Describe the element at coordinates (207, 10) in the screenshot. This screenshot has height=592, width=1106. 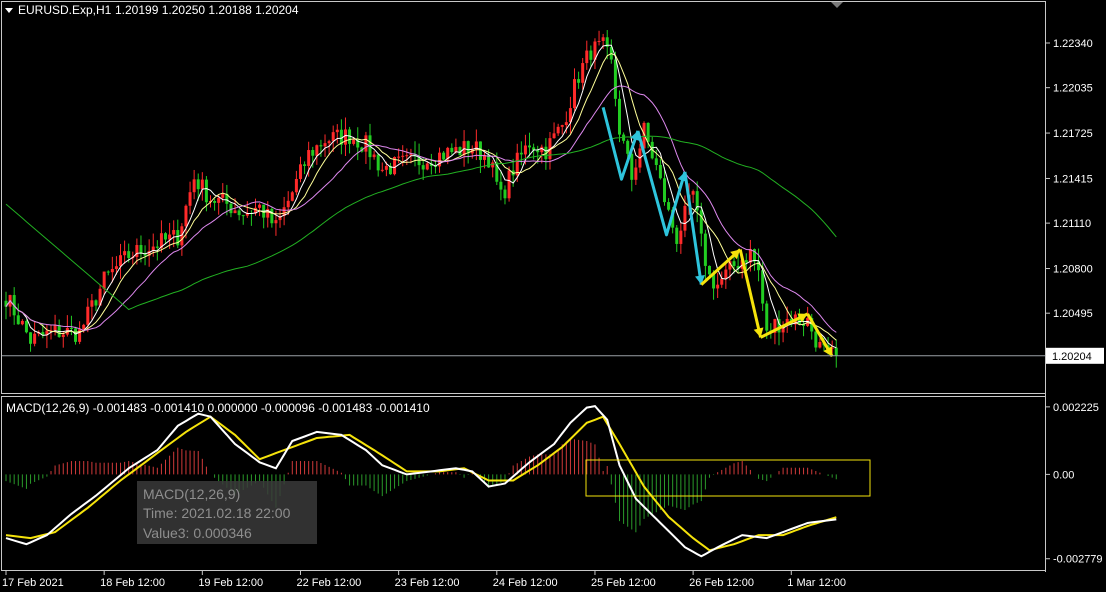
I see `chart-ohlc: 1.20199 1.20250 1.20188 1.20204` at that location.